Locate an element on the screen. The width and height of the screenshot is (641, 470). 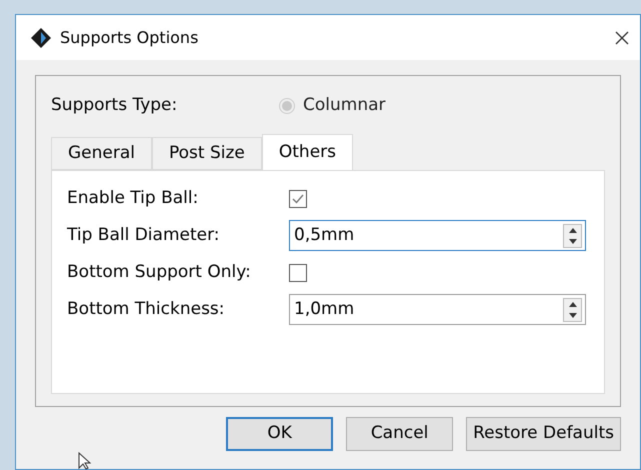
close-icon is located at coordinates (622, 38).